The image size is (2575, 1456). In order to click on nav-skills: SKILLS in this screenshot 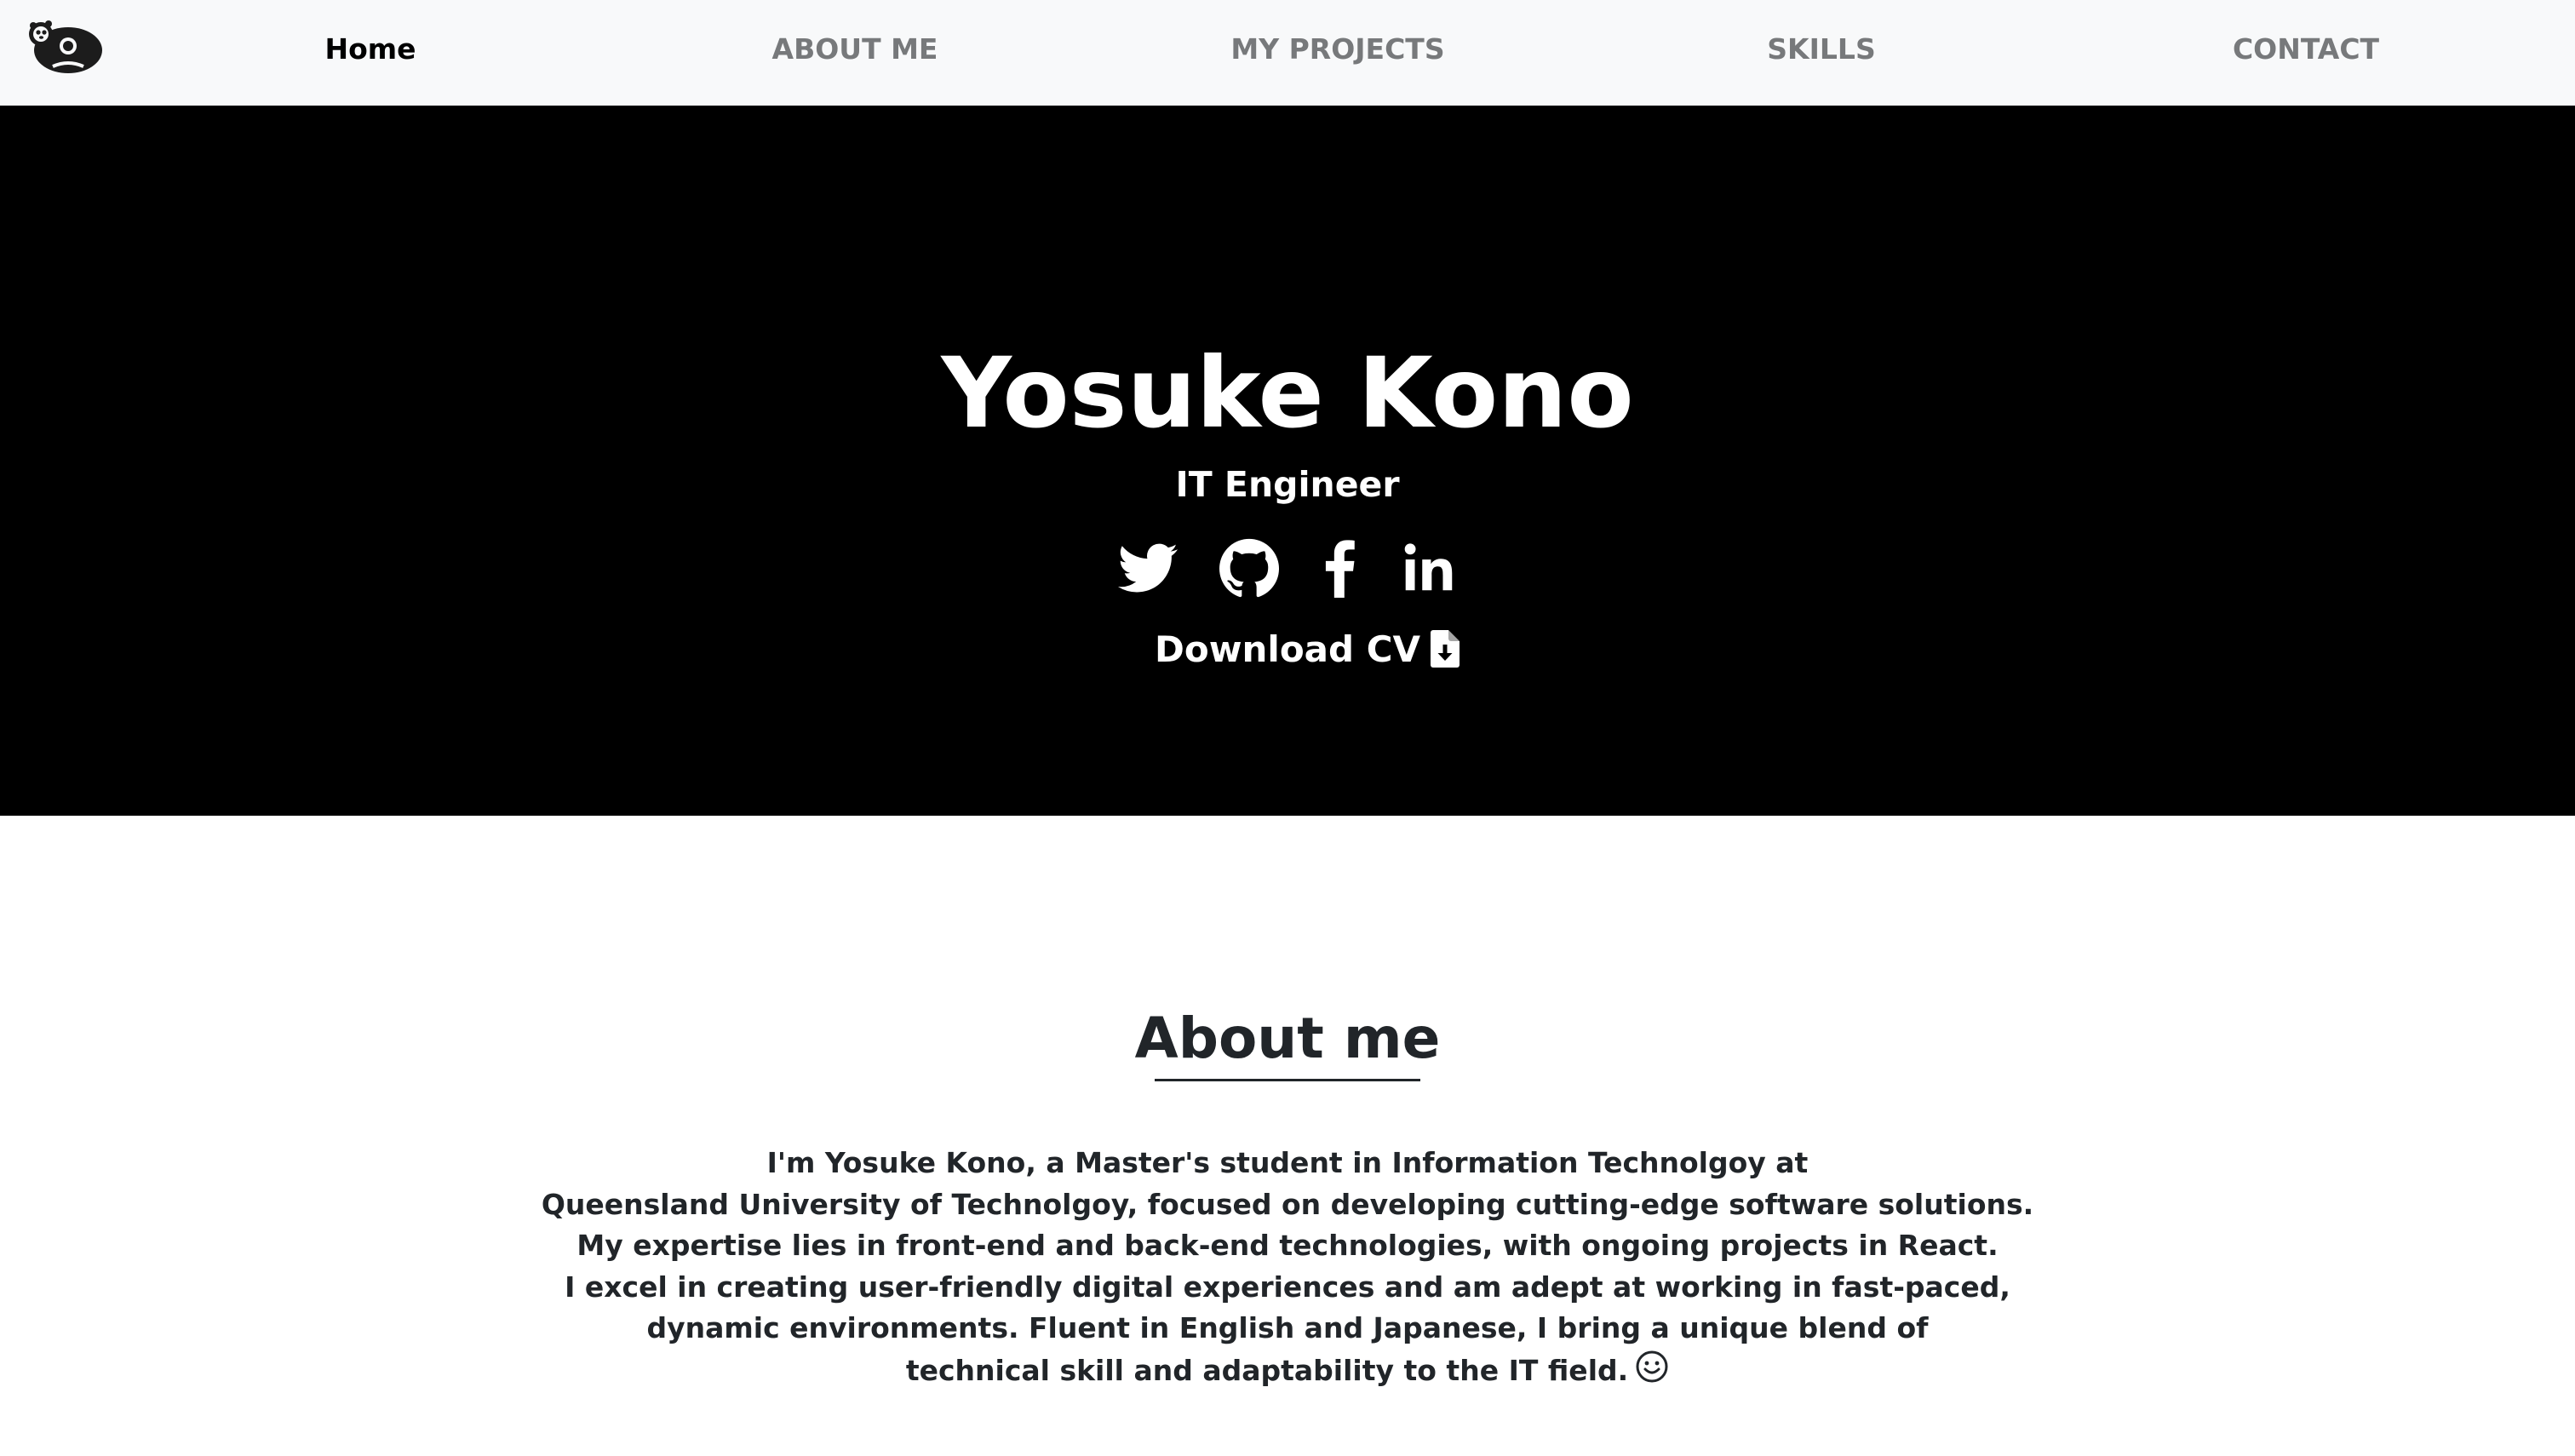, I will do `click(1821, 49)`.